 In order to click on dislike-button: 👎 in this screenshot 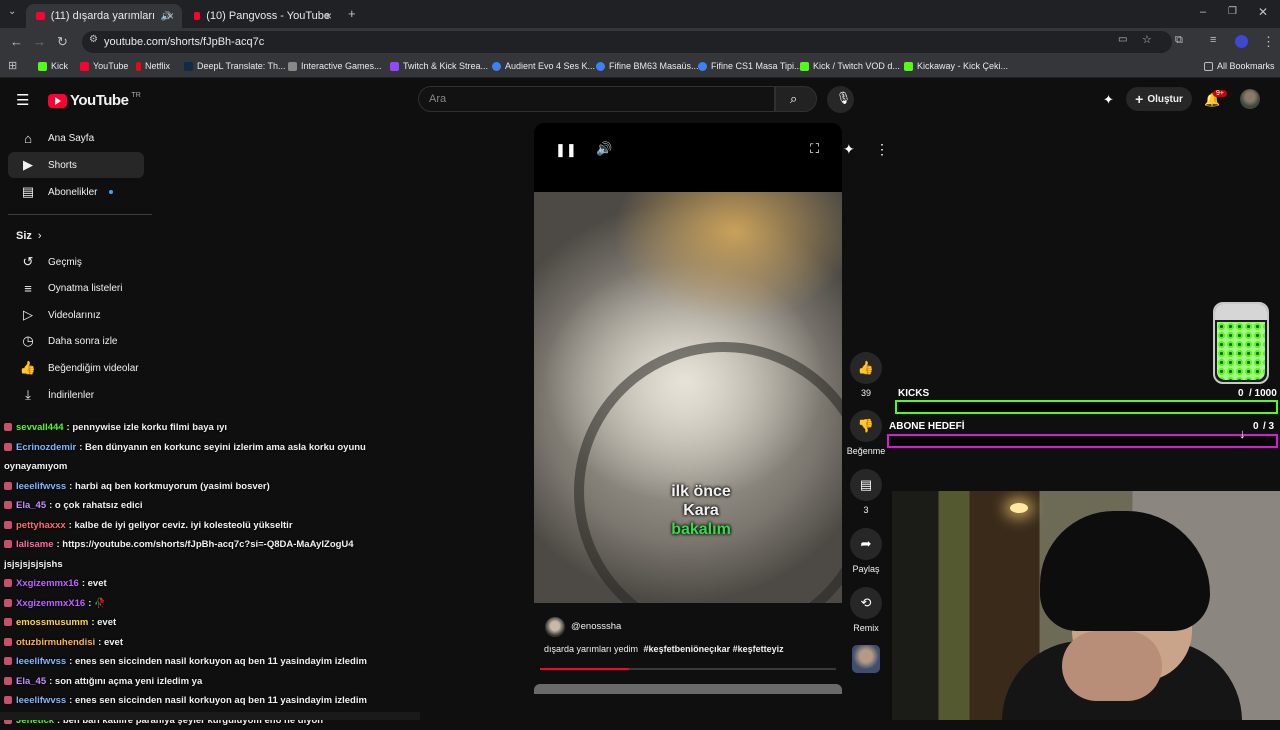, I will do `click(866, 426)`.